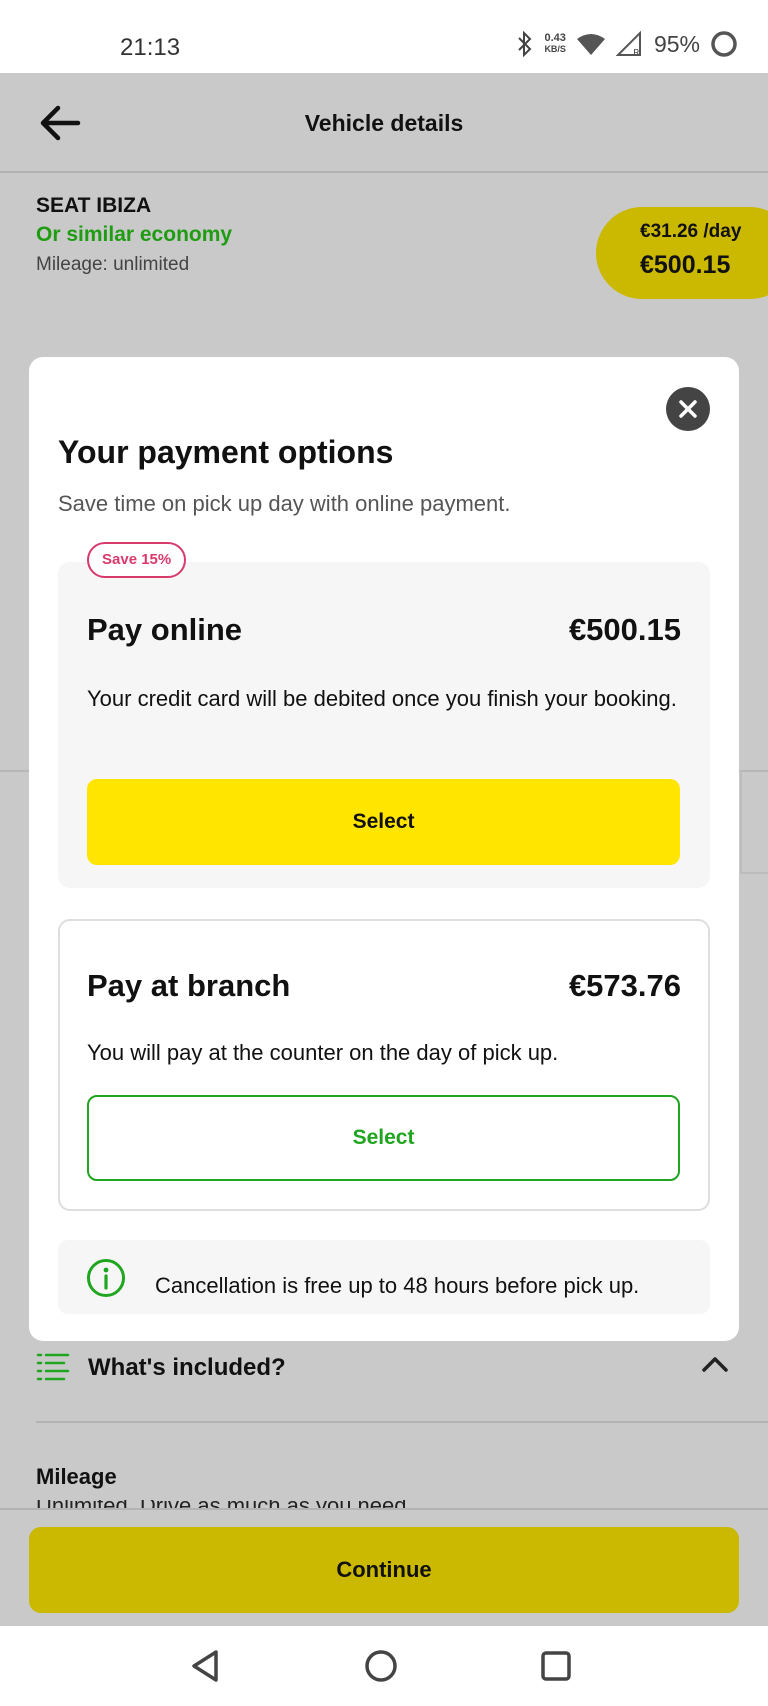 This screenshot has width=768, height=1706. I want to click on cell-signal-icon: R, so click(628, 44).